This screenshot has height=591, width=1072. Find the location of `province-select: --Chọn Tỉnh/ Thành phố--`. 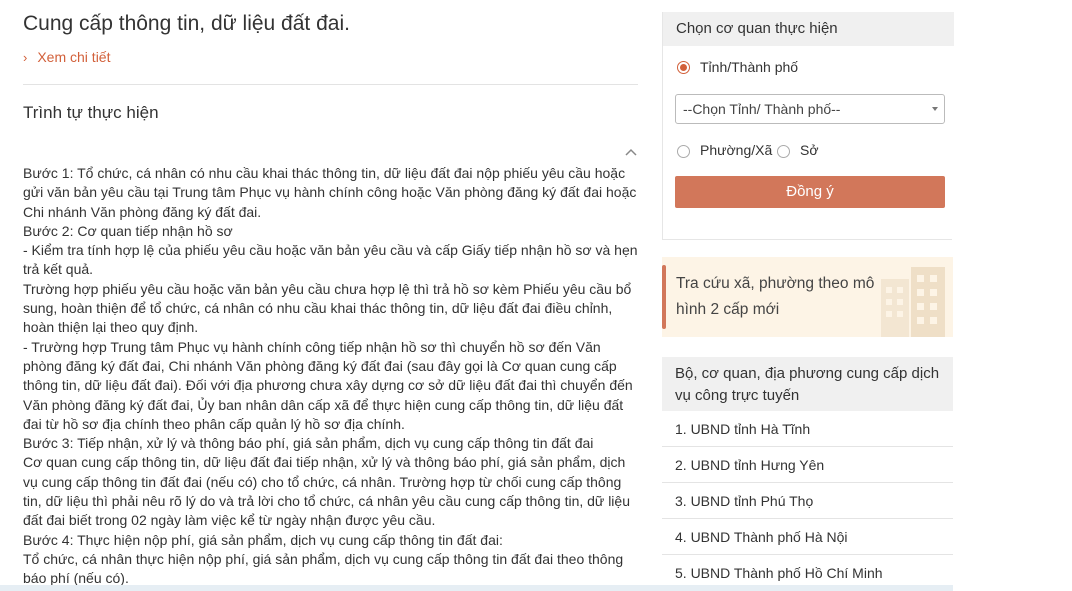

province-select: --Chọn Tỉnh/ Thành phố-- is located at coordinates (810, 109).